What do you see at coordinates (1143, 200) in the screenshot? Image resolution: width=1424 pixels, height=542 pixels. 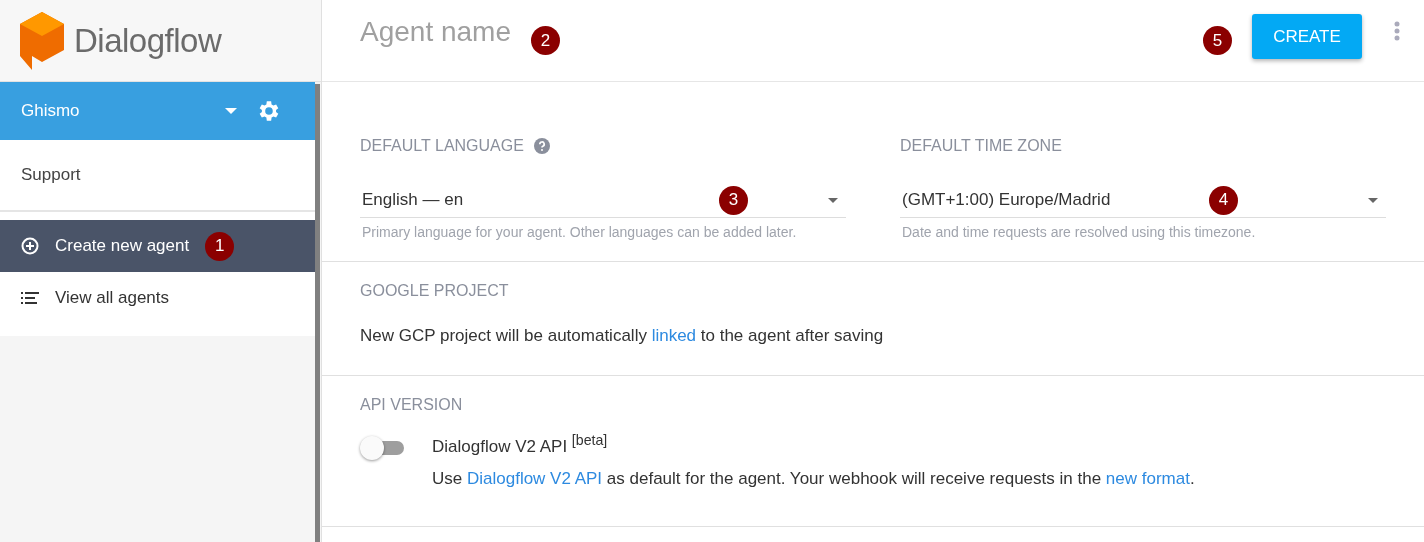 I see `time-zone-select: (GMT+1:00) Europe/Madrid 4` at bounding box center [1143, 200].